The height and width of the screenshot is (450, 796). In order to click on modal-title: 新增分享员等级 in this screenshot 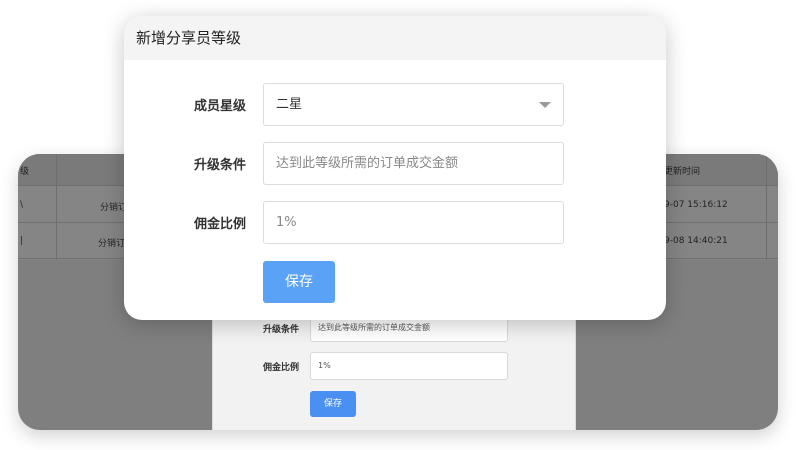, I will do `click(189, 38)`.